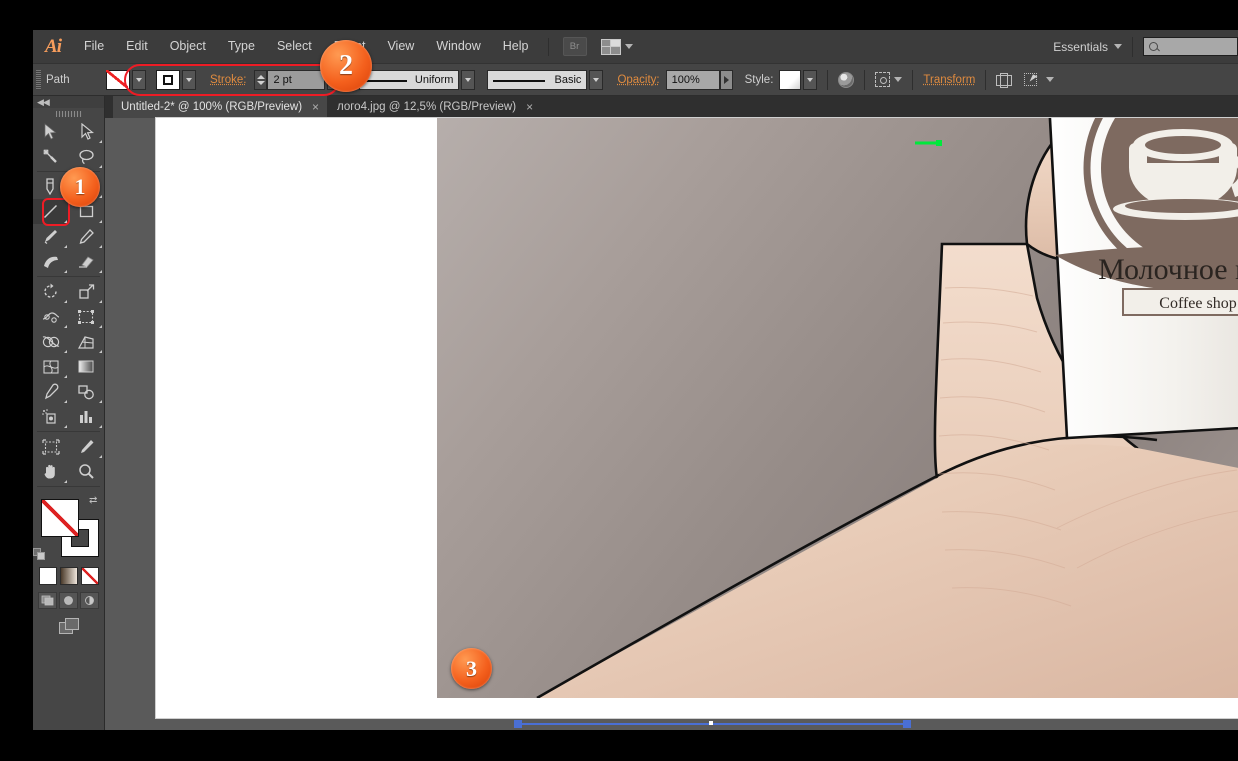 The height and width of the screenshot is (761, 1238). Describe the element at coordinates (89, 576) in the screenshot. I see `none-swatch-button` at that location.